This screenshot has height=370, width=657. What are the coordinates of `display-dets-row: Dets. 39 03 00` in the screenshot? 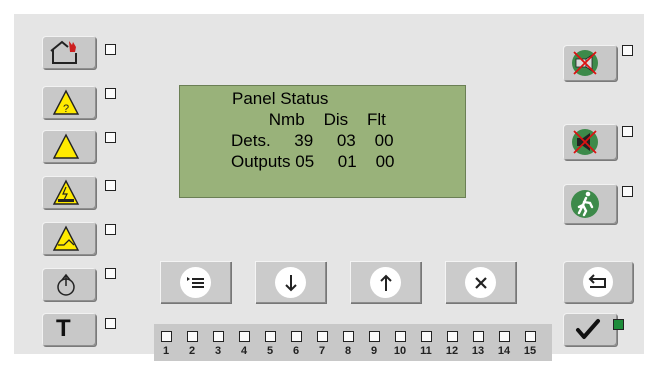 It's located at (312, 140).